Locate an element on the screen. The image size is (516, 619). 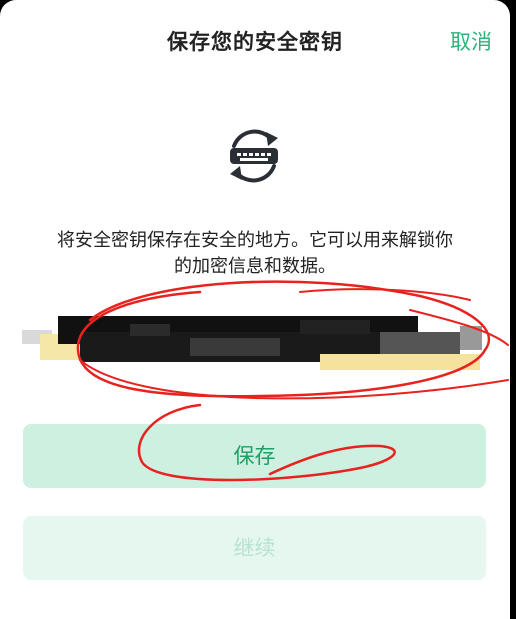
header: 保存您的安全密钥 取消 is located at coordinates (255, 41).